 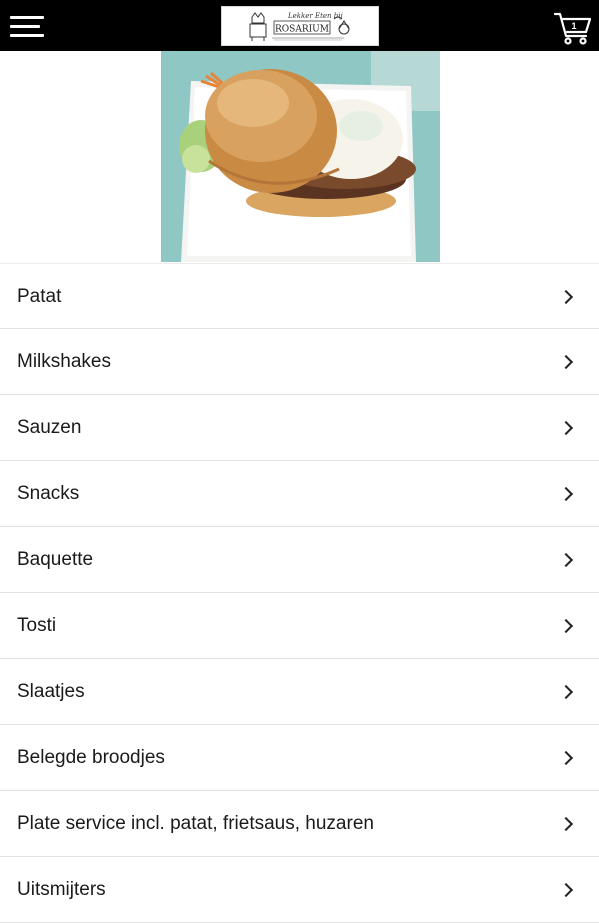 What do you see at coordinates (299, 692) in the screenshot?
I see `category-item-slaatjes: Slaatjes` at bounding box center [299, 692].